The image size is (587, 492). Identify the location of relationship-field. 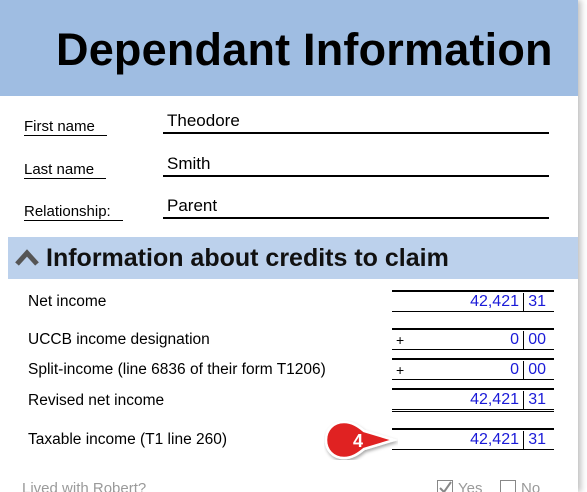
(356, 207).